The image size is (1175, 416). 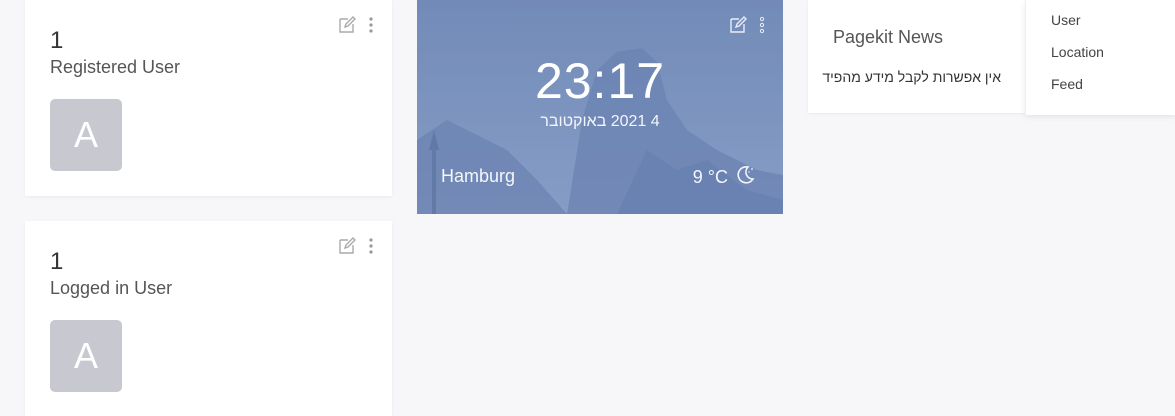 I want to click on dropdown-item-location: Location, so click(x=1077, y=52).